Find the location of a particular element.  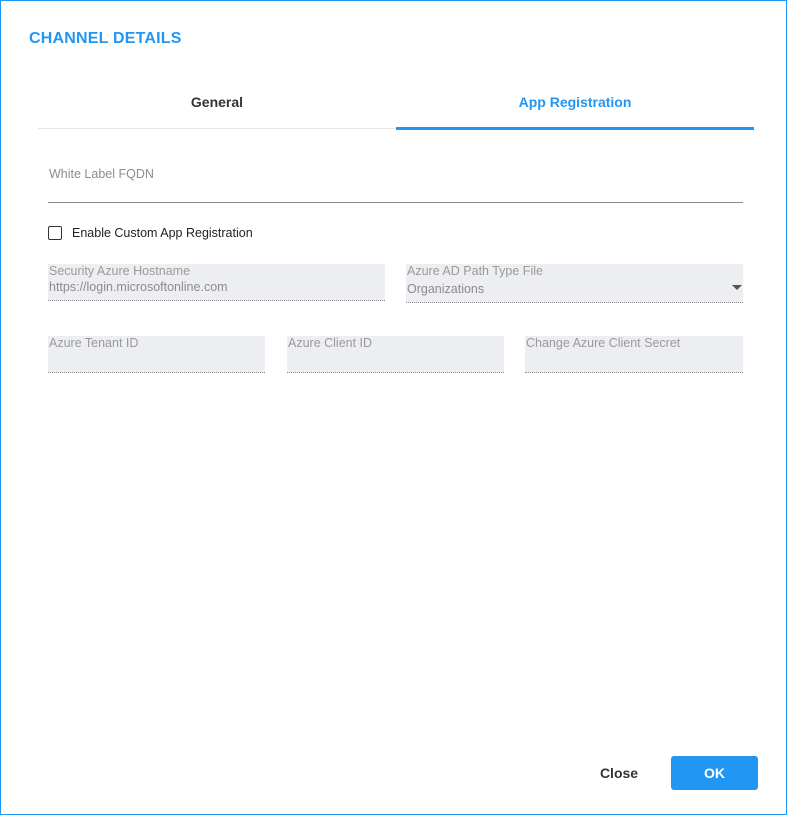

security-azure-hostname-label: Security Azure Hostname is located at coordinates (120, 271).